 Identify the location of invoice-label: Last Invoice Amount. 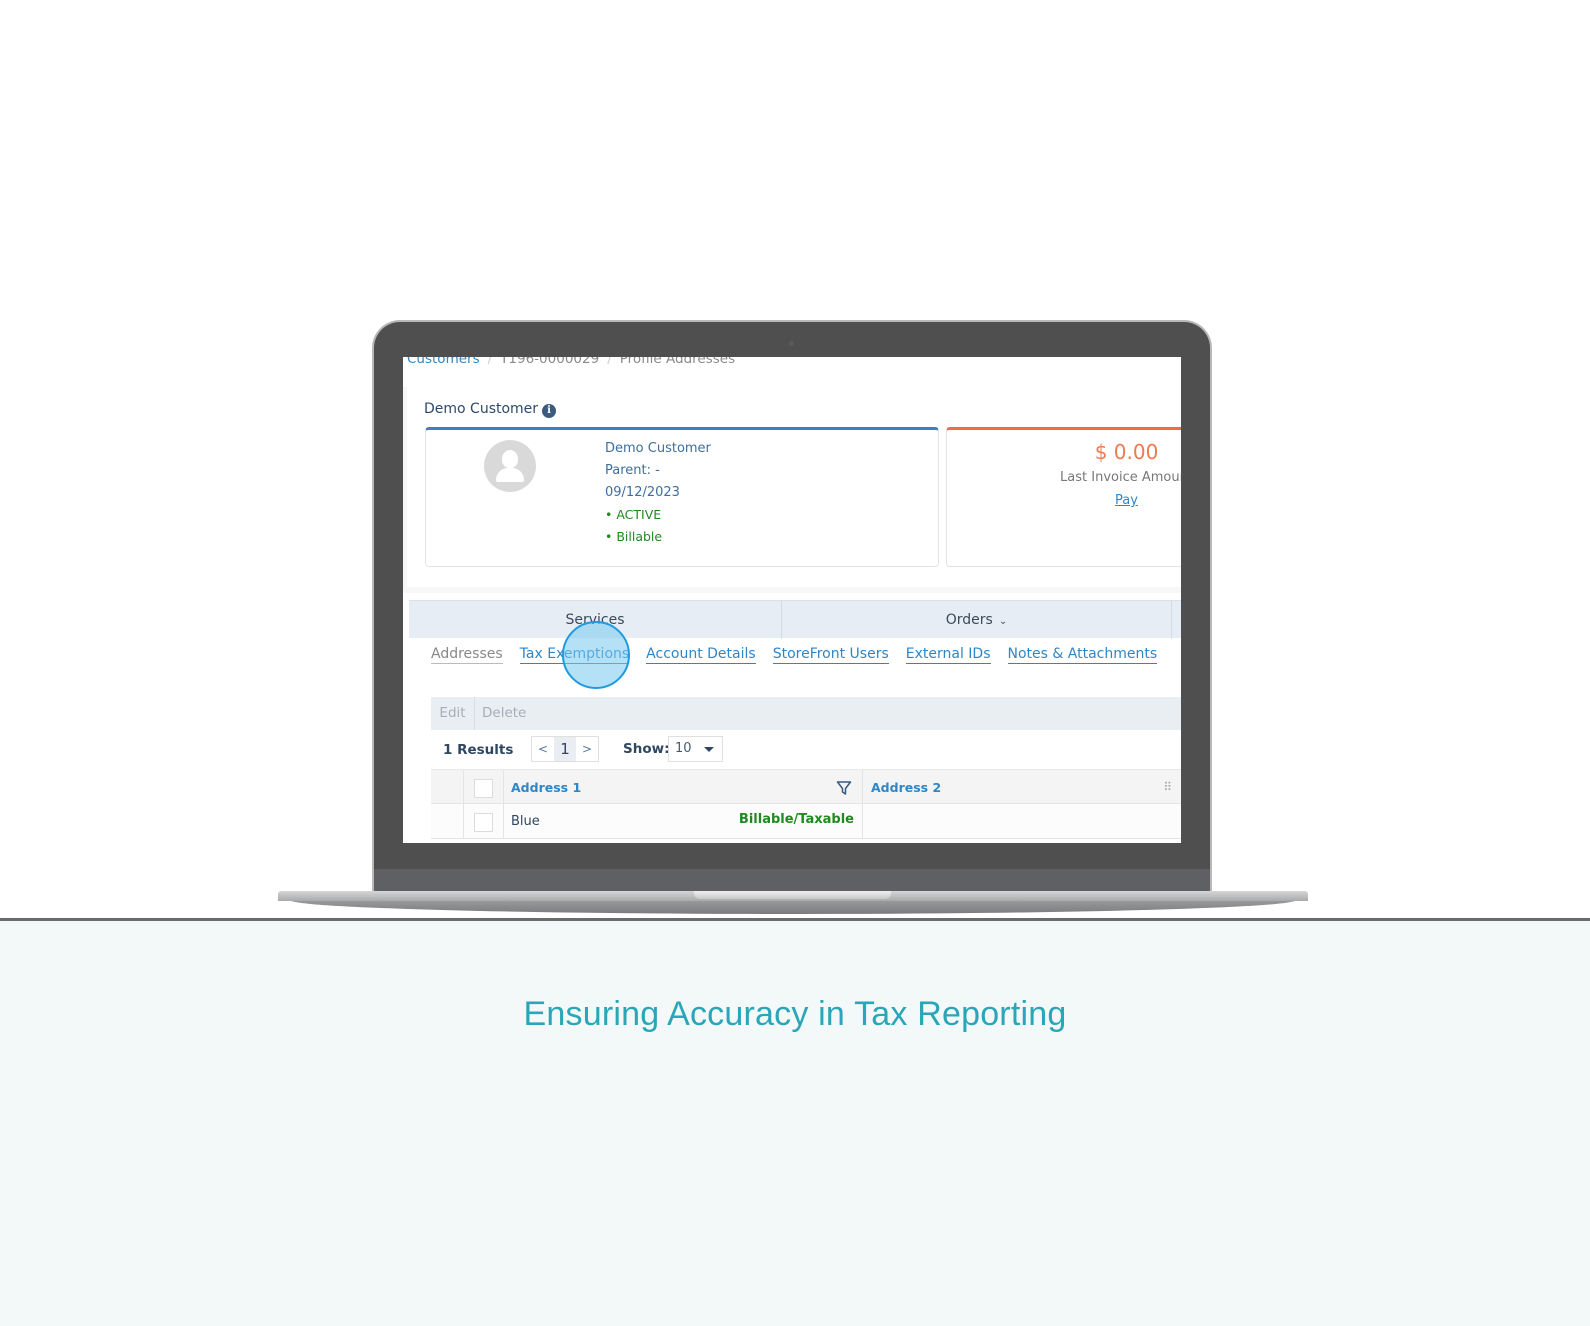
(1120, 477).